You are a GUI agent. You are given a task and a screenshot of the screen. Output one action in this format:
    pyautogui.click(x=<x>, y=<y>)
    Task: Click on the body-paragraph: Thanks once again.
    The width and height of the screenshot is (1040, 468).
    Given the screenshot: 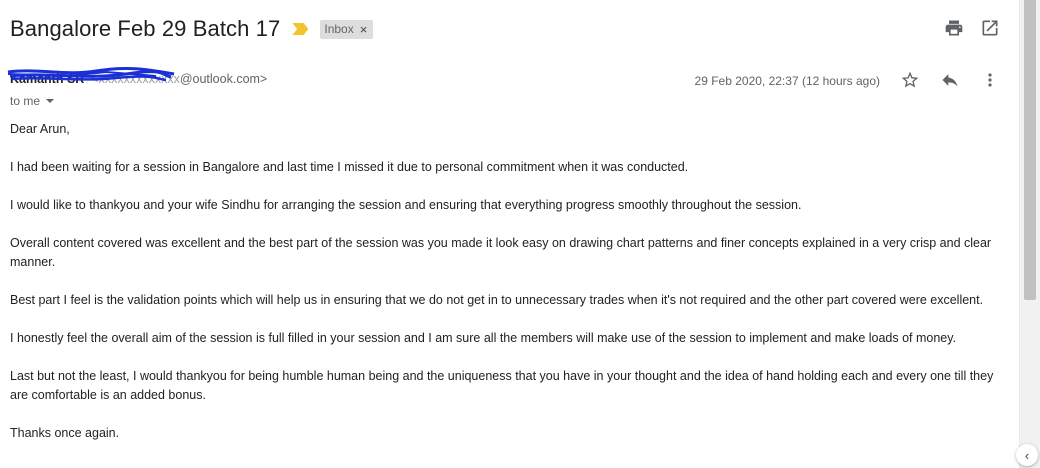 What is the action you would take?
    pyautogui.click(x=65, y=433)
    